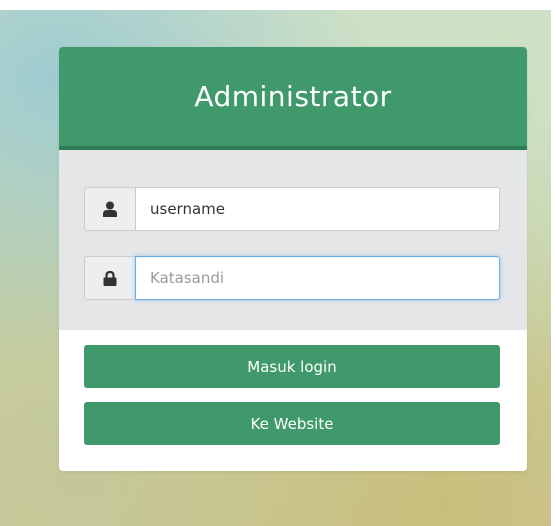  I want to click on user-icon-glyph, so click(110, 209).